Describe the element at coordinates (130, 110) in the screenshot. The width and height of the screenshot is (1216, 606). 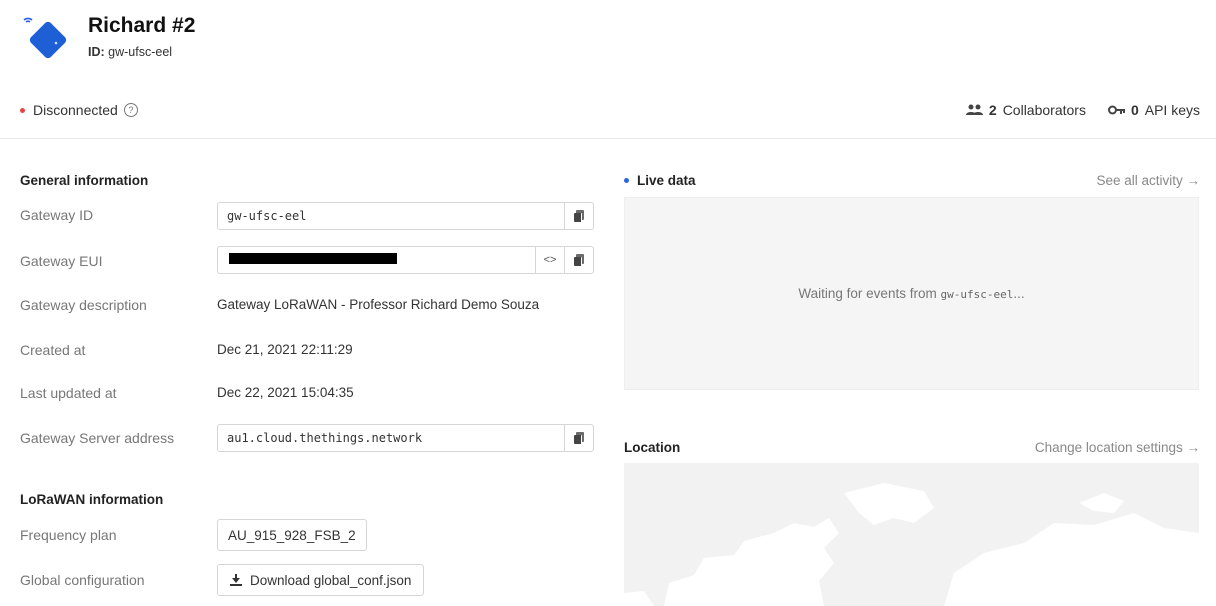
I see `help-icon: ?` at that location.